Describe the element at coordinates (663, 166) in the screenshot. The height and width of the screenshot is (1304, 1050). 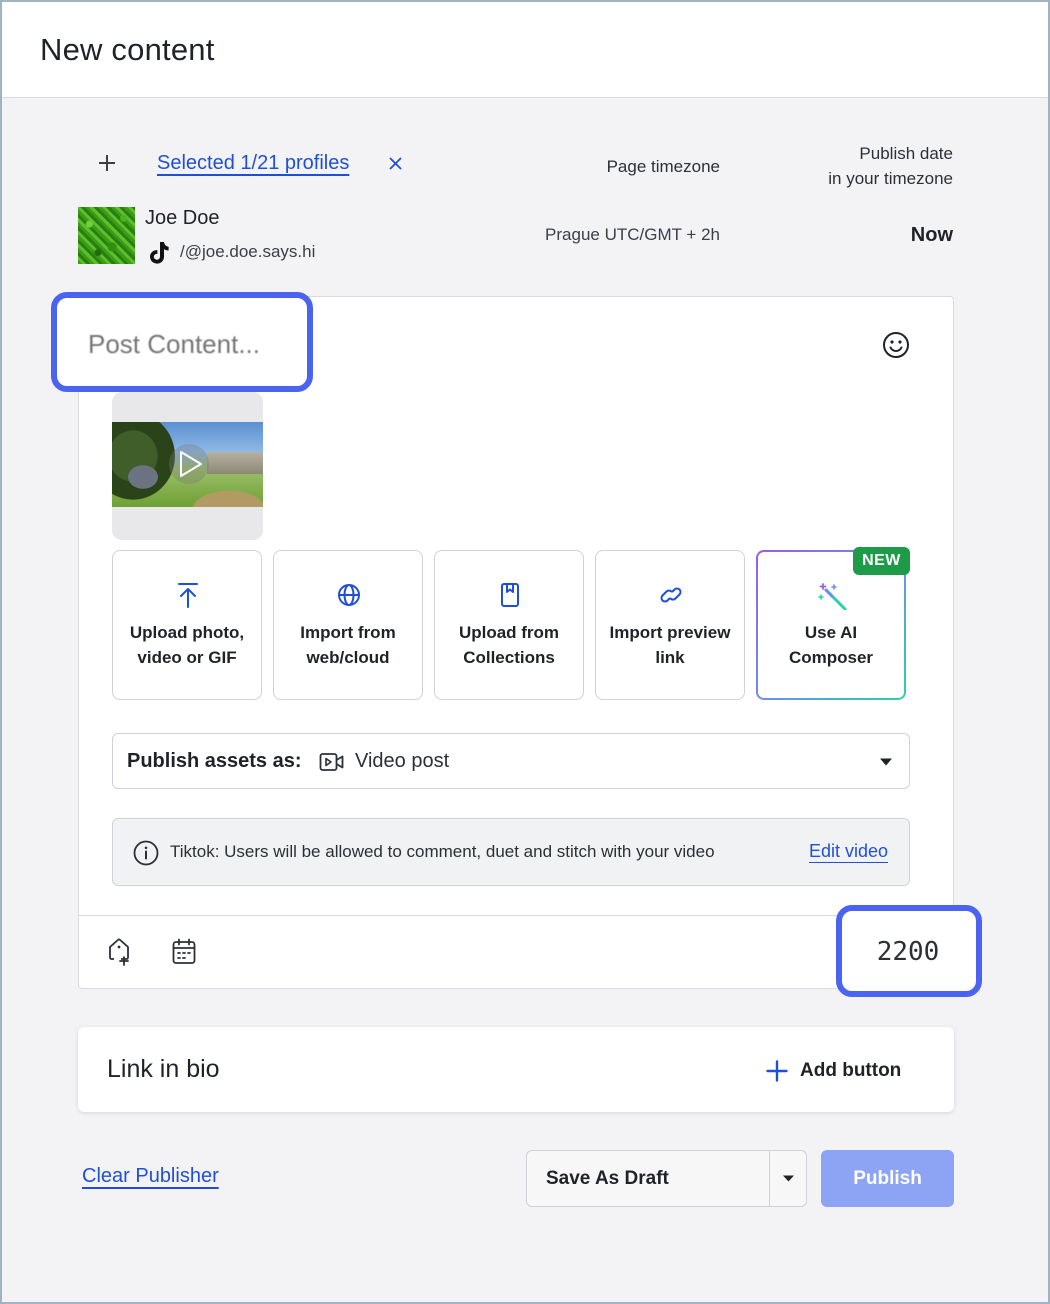
I see `page-timezone-label: Page timezone` at that location.